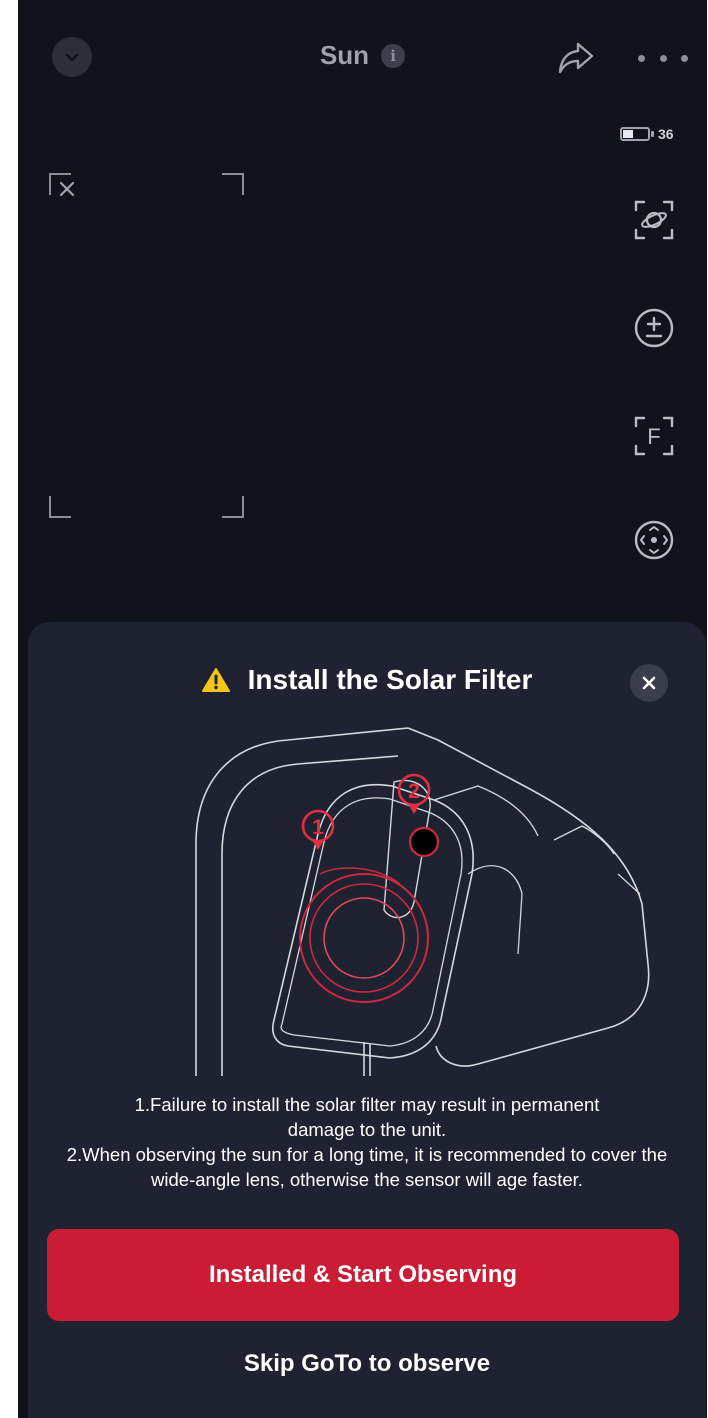 The height and width of the screenshot is (1418, 708). Describe the element at coordinates (344, 55) in the screenshot. I see `page-title: Sun` at that location.